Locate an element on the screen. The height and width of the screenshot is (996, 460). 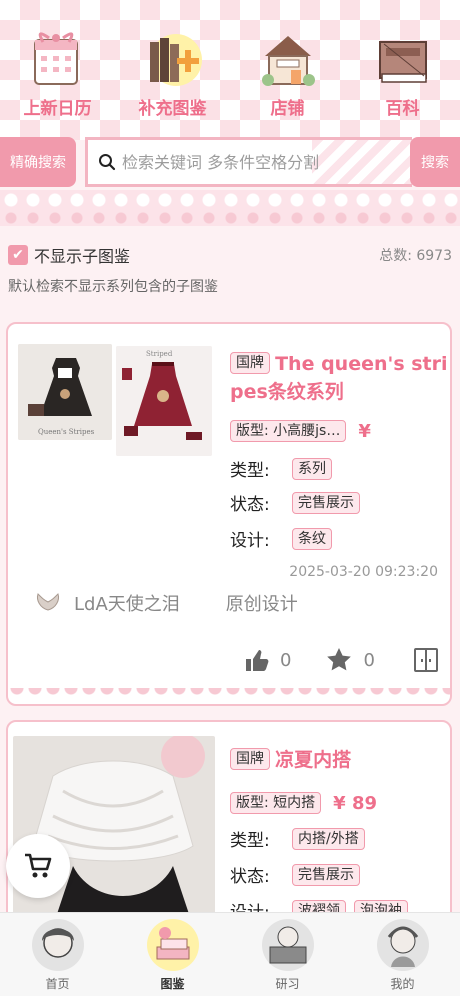
nav-add-catalog: 补充图鉴 is located at coordinates (172, 78).